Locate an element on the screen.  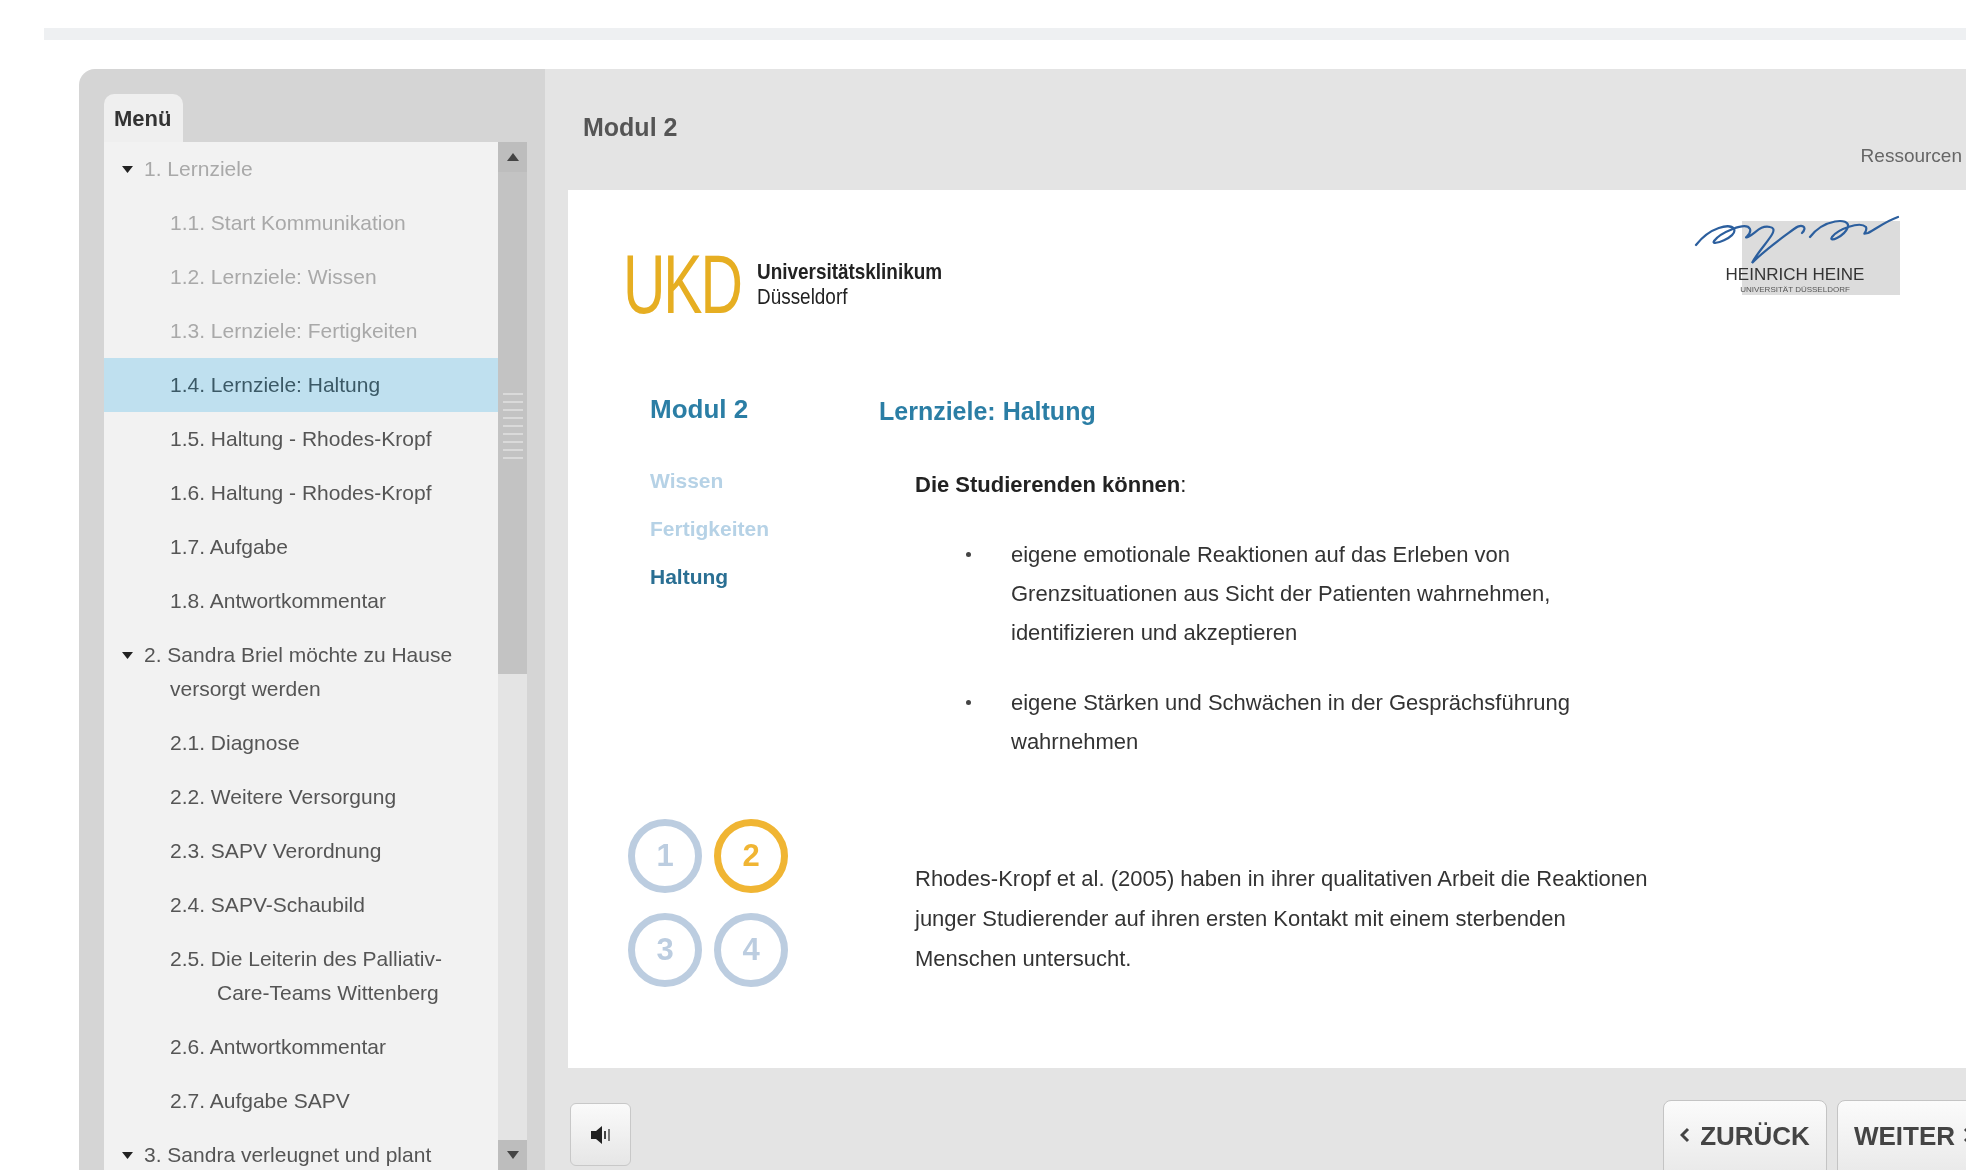
module-heading: Modul 2 is located at coordinates (700, 409).